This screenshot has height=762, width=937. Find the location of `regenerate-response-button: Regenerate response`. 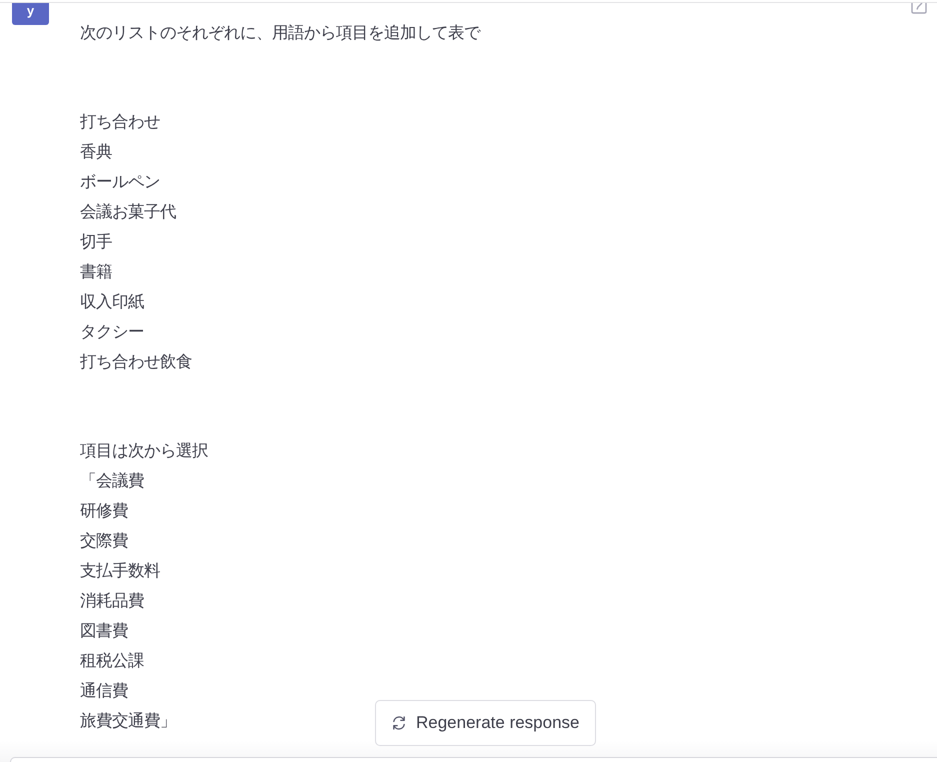

regenerate-response-button: Regenerate response is located at coordinates (485, 723).